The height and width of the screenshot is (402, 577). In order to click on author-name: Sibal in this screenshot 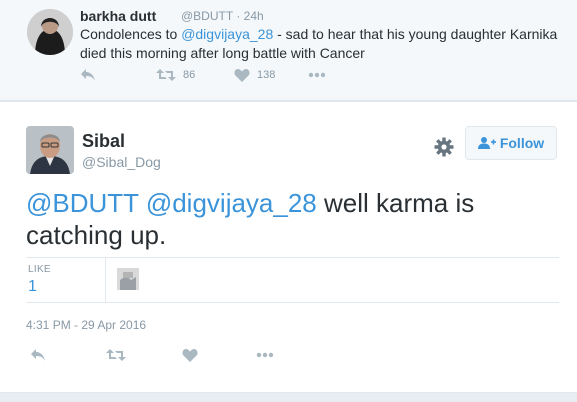, I will do `click(103, 141)`.